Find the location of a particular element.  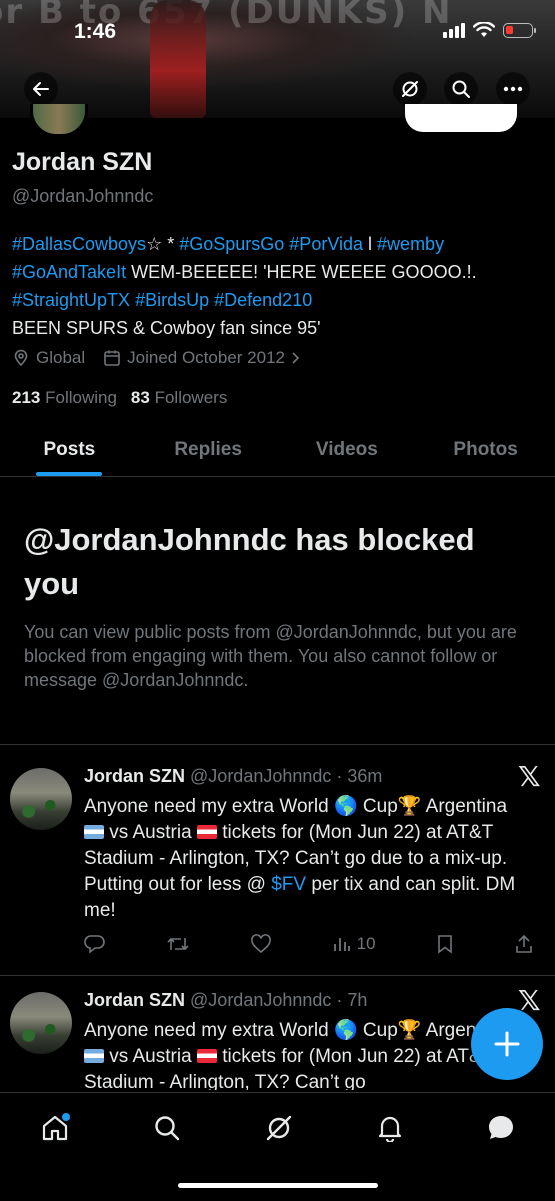

divider is located at coordinates (277, 744).